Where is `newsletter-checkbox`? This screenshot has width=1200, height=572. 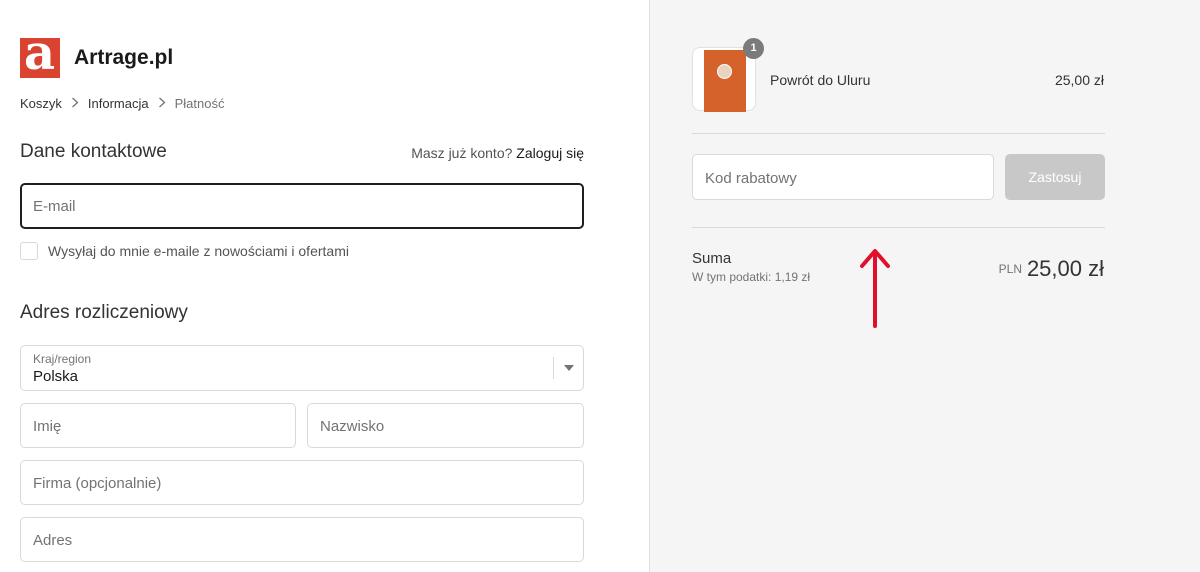 newsletter-checkbox is located at coordinates (29, 251).